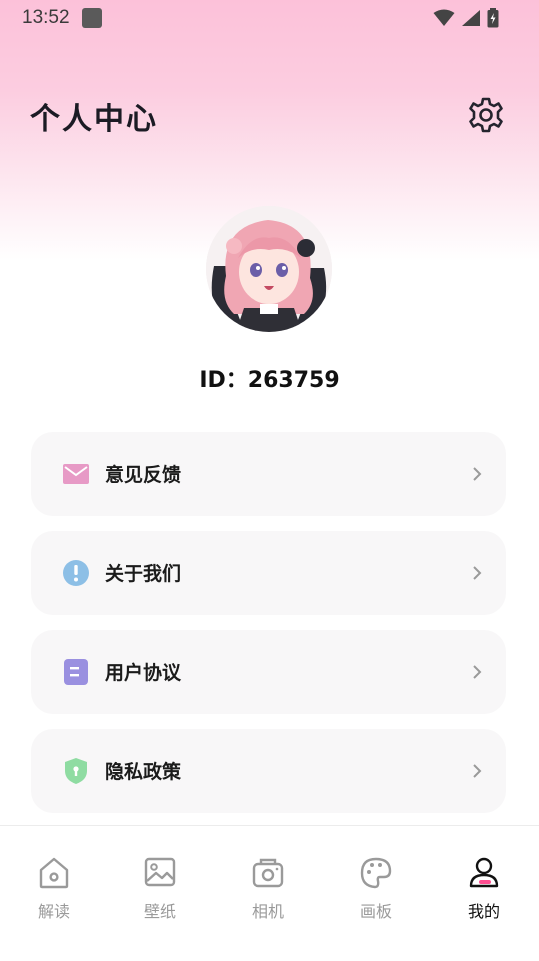  I want to click on battery-icon, so click(493, 18).